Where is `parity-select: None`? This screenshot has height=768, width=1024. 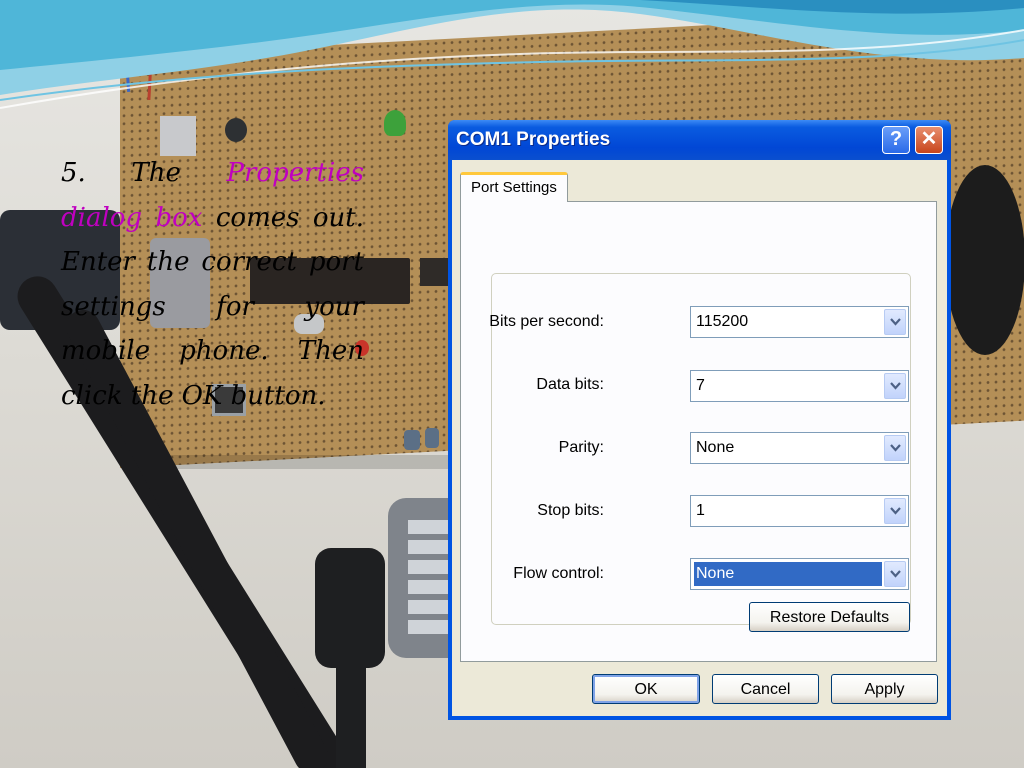
parity-select: None is located at coordinates (799, 448).